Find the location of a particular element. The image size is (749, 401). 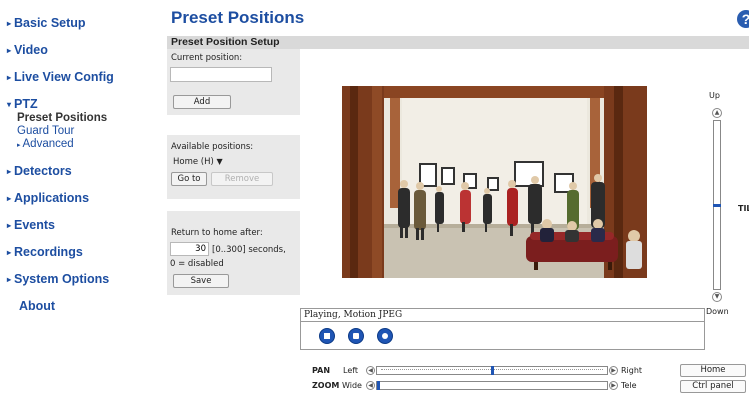

sidebar-item-label: System Options is located at coordinates (62, 279).